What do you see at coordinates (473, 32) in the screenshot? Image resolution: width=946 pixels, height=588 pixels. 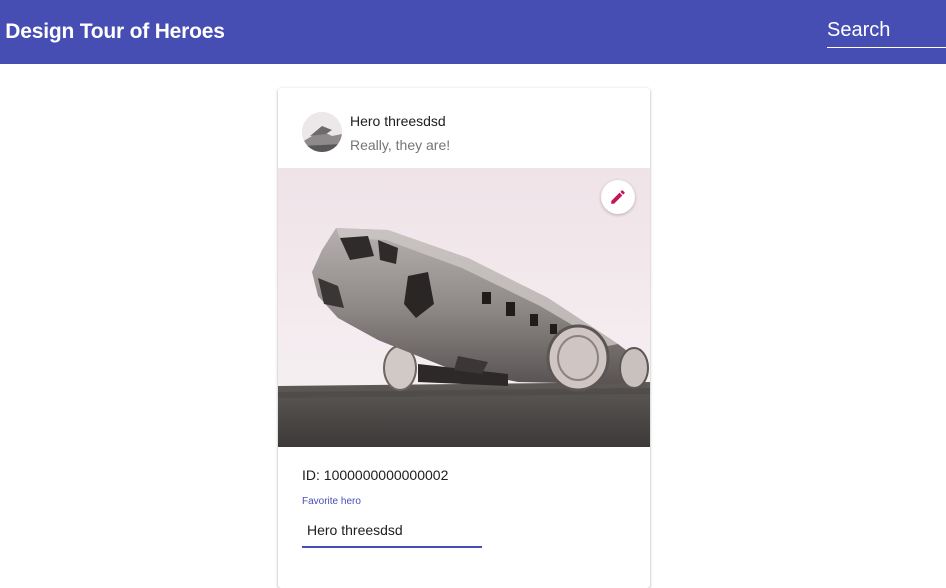 I see `app-toolbar: l Design Tour of Heroes` at bounding box center [473, 32].